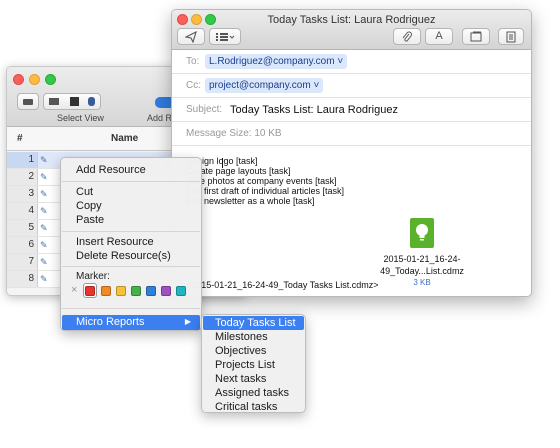  I want to click on marker-swatch-red, so click(90, 291).